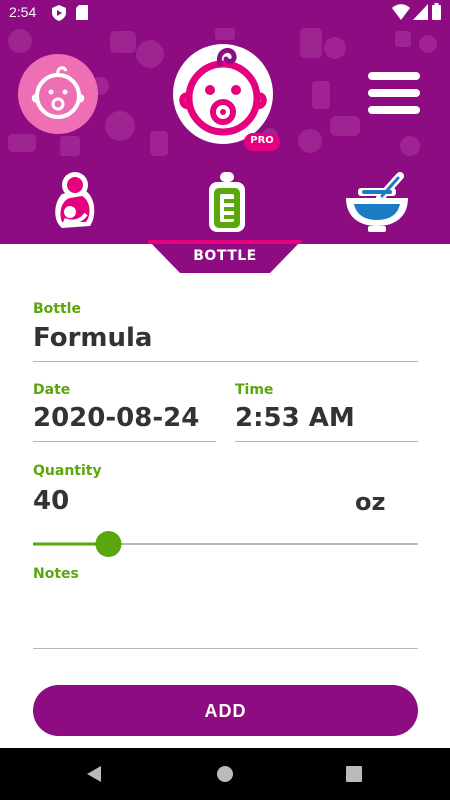  I want to click on menu-button, so click(394, 93).